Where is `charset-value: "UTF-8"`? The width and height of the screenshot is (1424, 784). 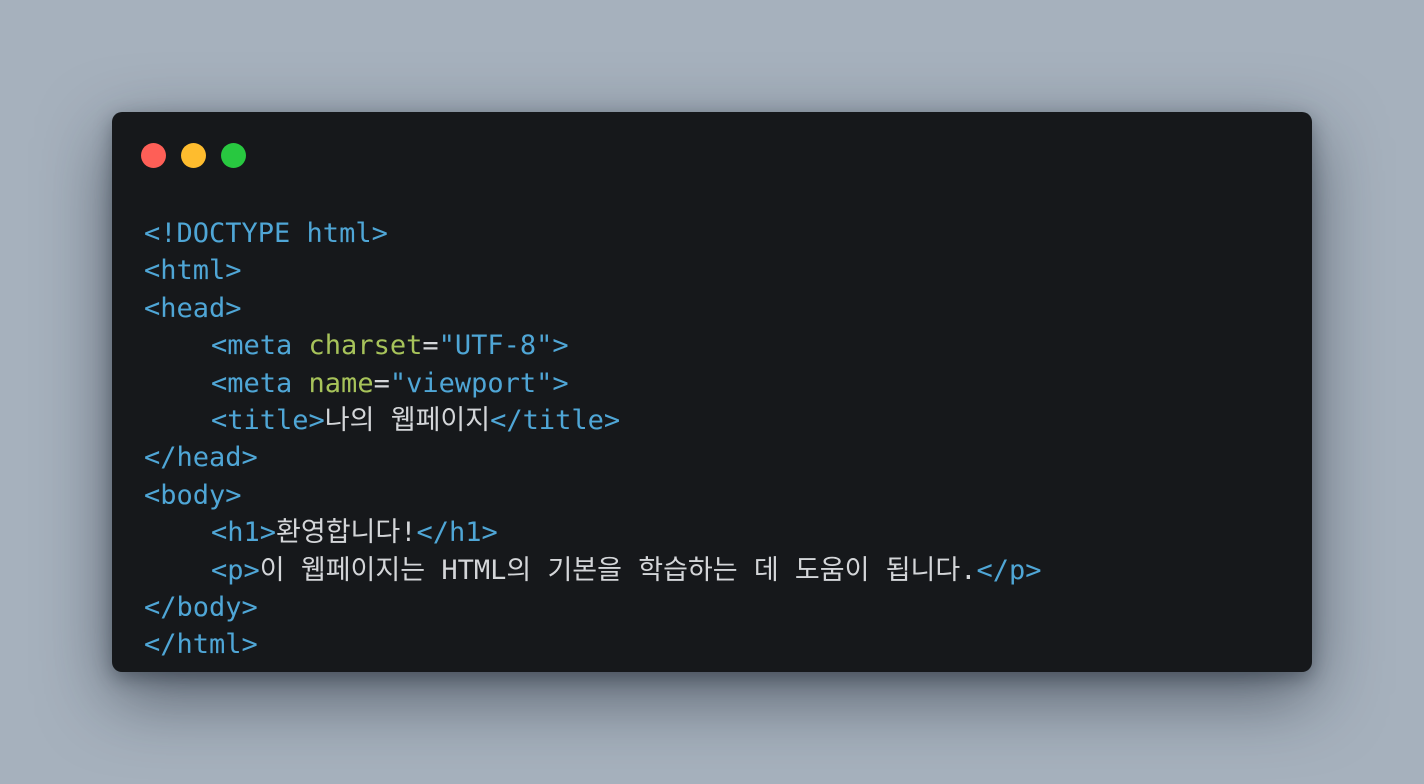
charset-value: "UTF-8" is located at coordinates (495, 346).